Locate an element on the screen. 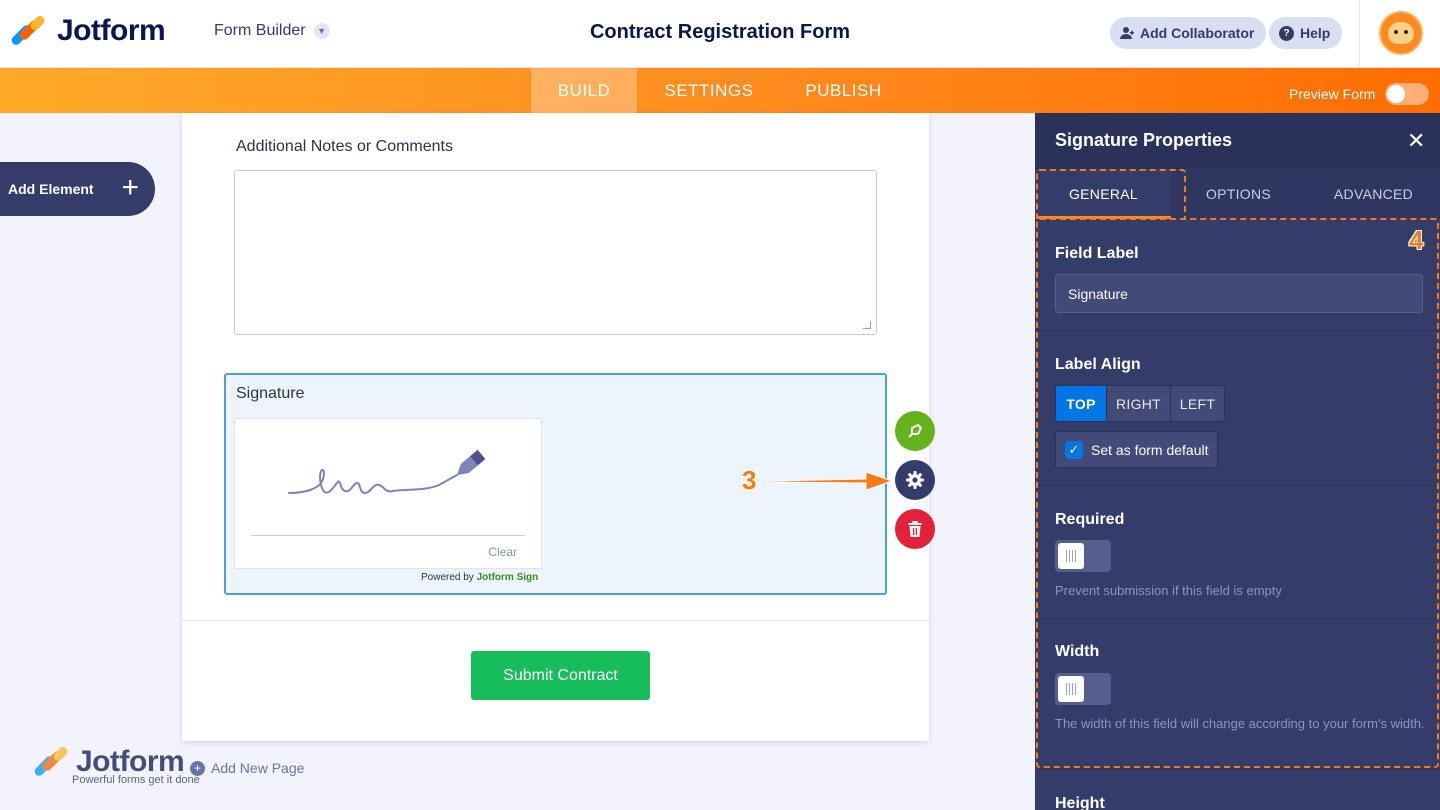 This screenshot has width=1440, height=810. annotation-step-4: 4 is located at coordinates (1416, 240).